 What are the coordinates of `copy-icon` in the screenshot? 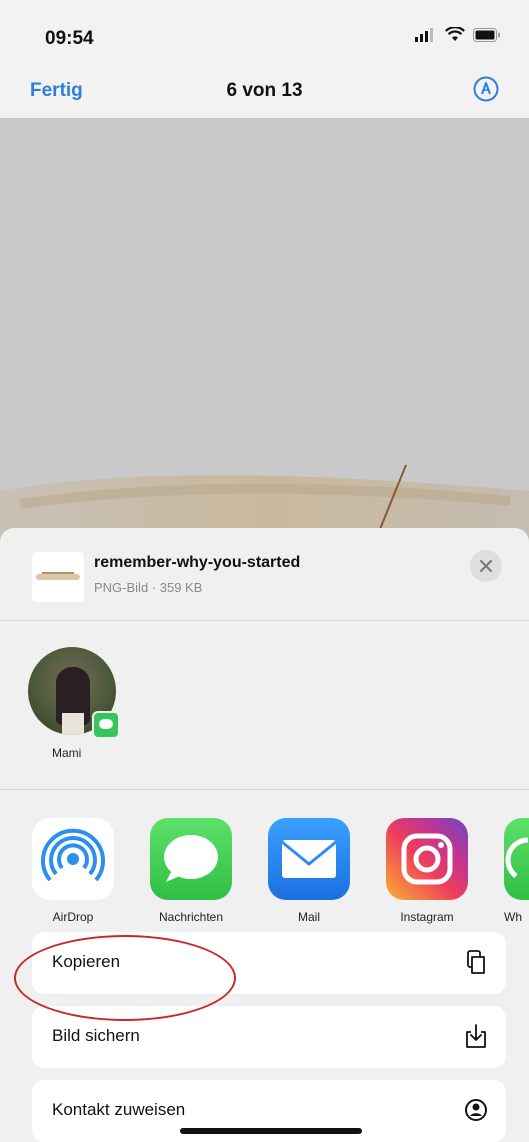 It's located at (476, 962).